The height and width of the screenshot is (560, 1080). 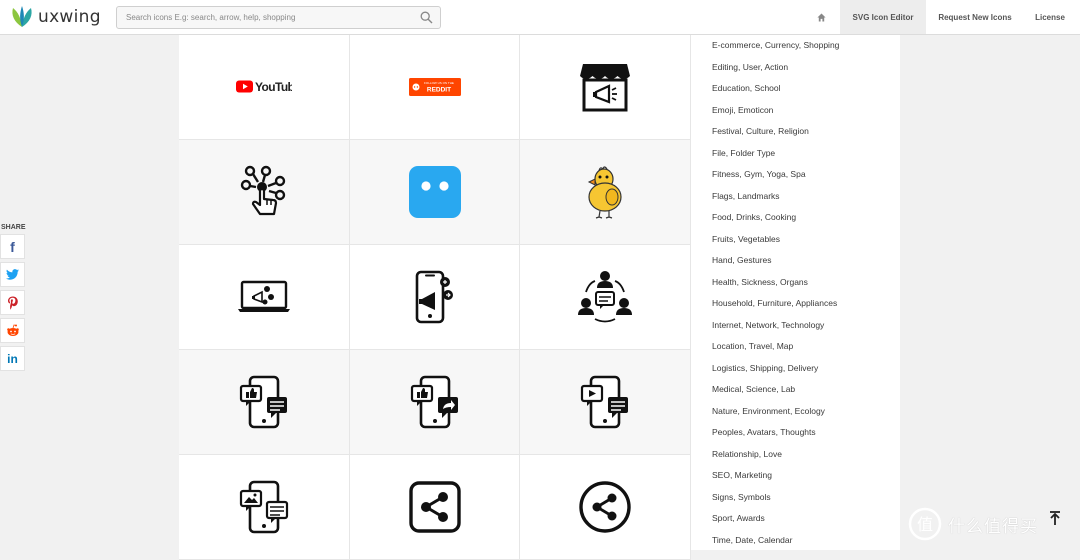 I want to click on mobile-like-comment-icon, so click(x=263, y=402).